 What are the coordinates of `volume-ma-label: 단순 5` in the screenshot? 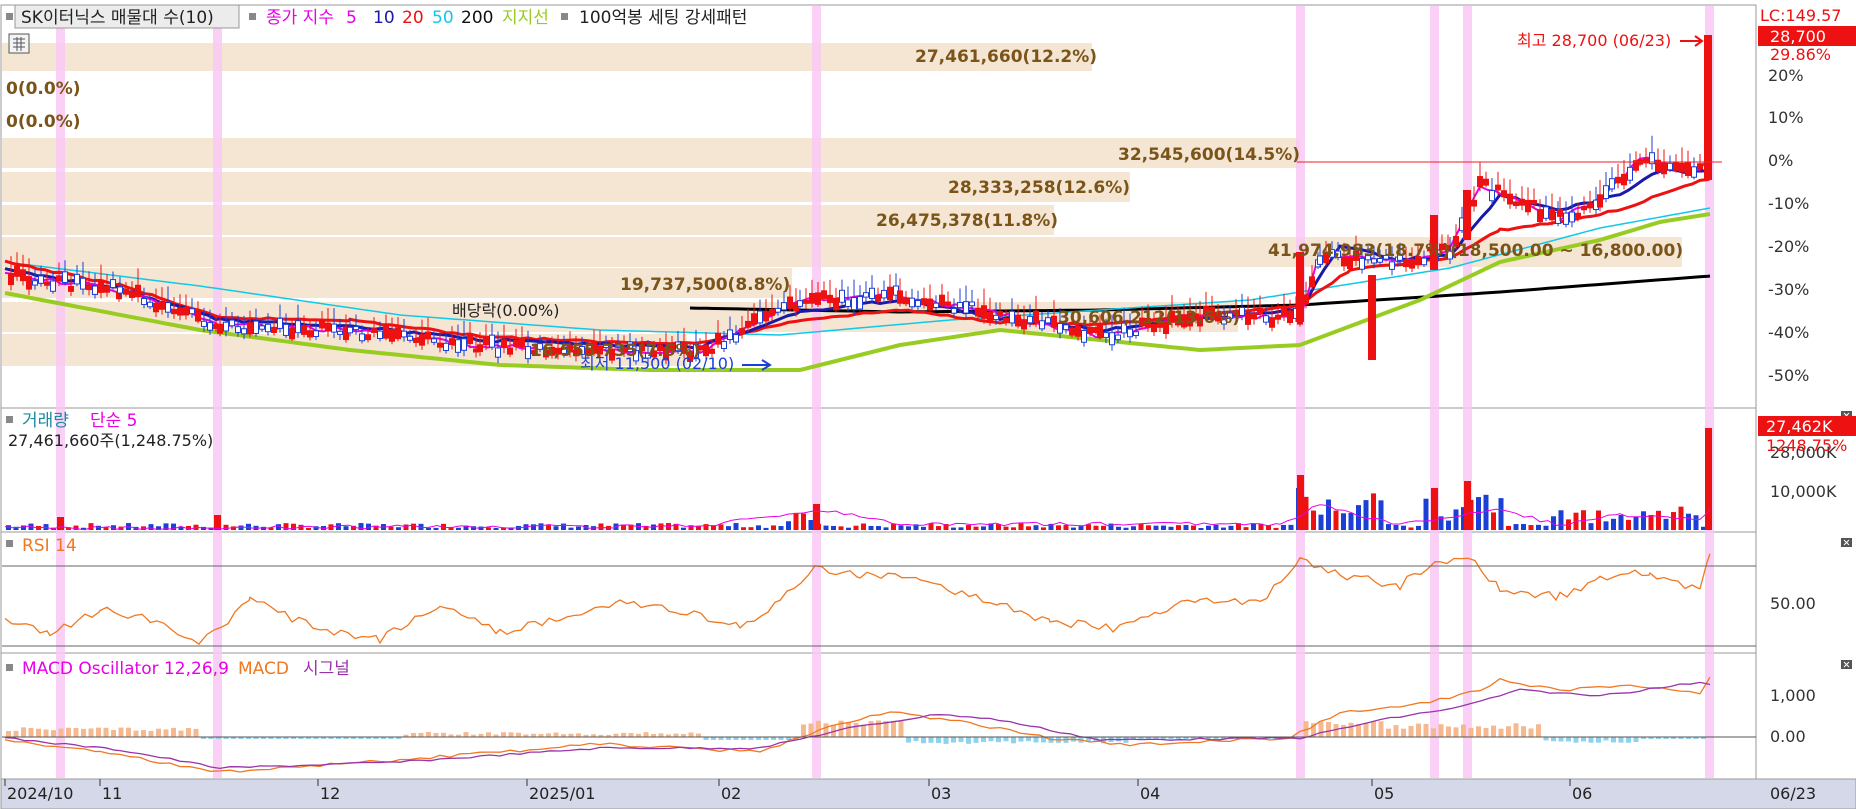 It's located at (114, 421).